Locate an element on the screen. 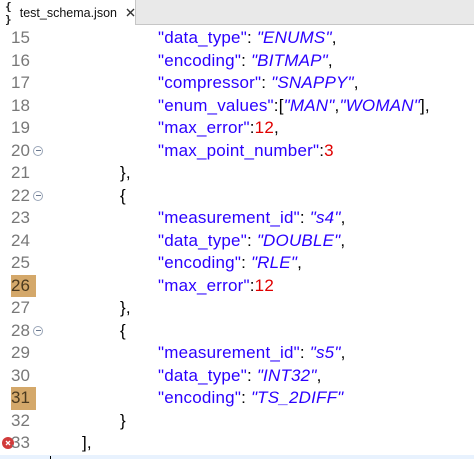  tab-title: test_schema.json is located at coordinates (68, 12).